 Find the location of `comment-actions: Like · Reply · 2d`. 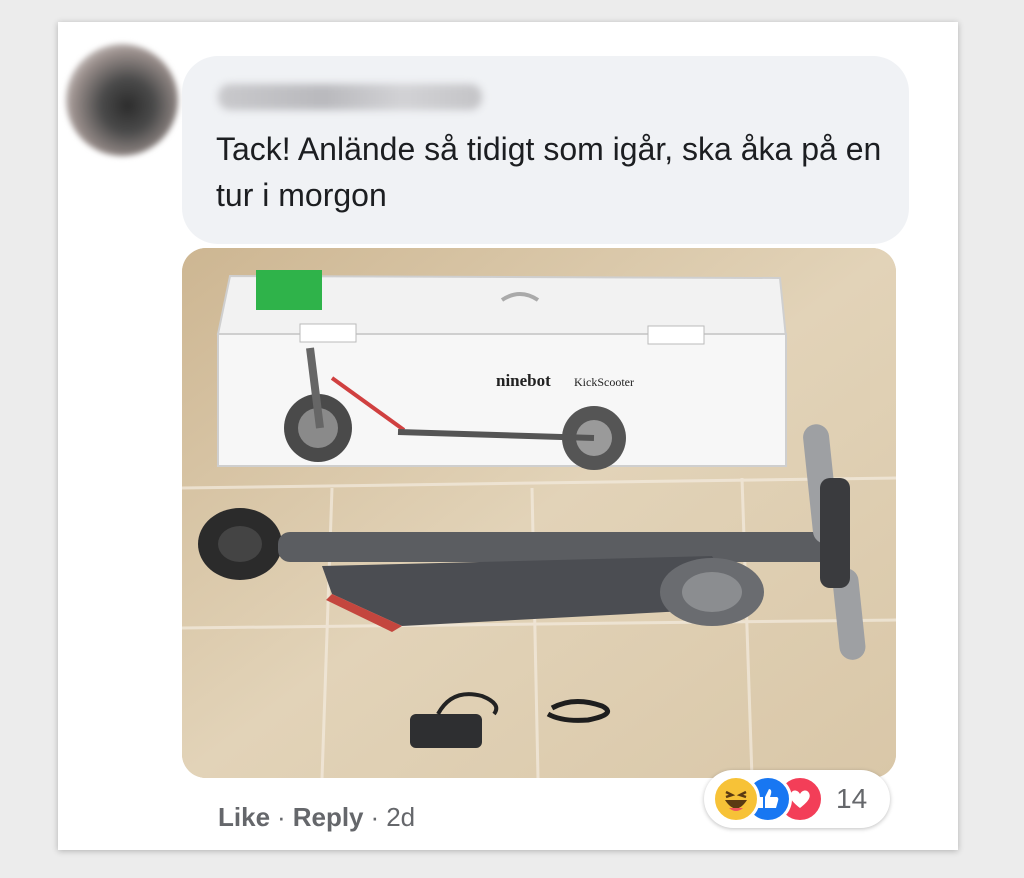

comment-actions: Like · Reply · 2d is located at coordinates (316, 817).